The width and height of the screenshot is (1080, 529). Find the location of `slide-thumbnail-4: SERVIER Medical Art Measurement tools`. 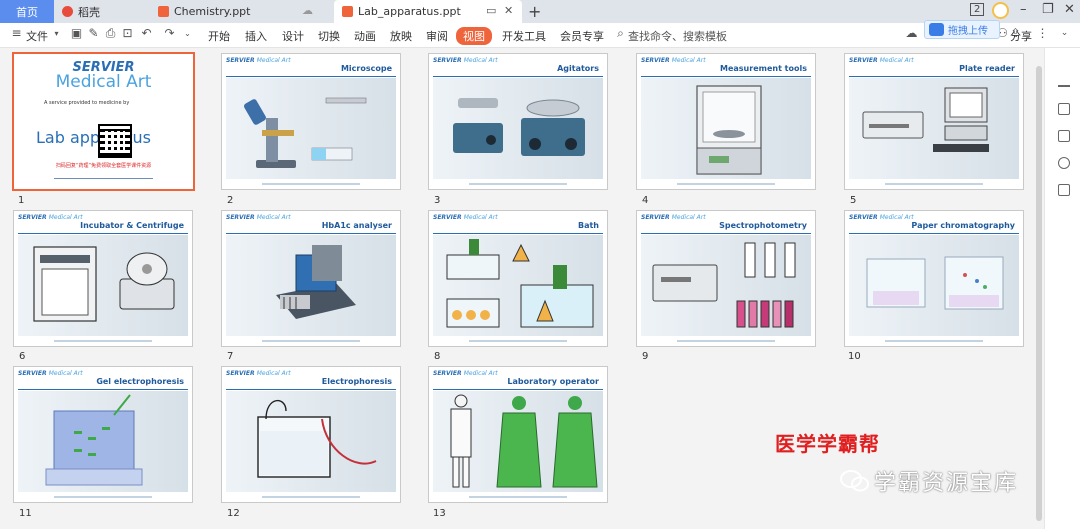

slide-thumbnail-4: SERVIER Medical Art Measurement tools is located at coordinates (726, 121).